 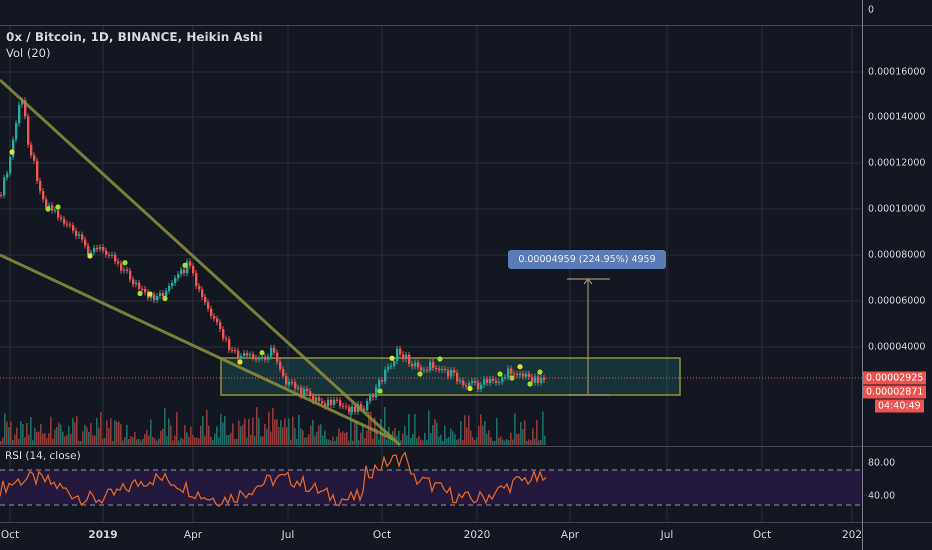 What do you see at coordinates (897, 72) in the screenshot?
I see `price-axis-label: 0.00016000` at bounding box center [897, 72].